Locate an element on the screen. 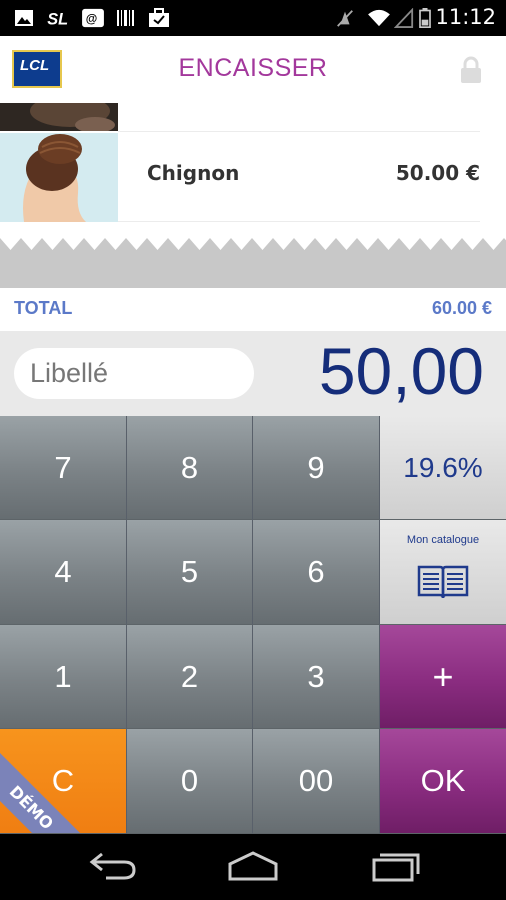 This screenshot has height=900, width=506. total-bar: TOTAL 60.00 € is located at coordinates (253, 309).